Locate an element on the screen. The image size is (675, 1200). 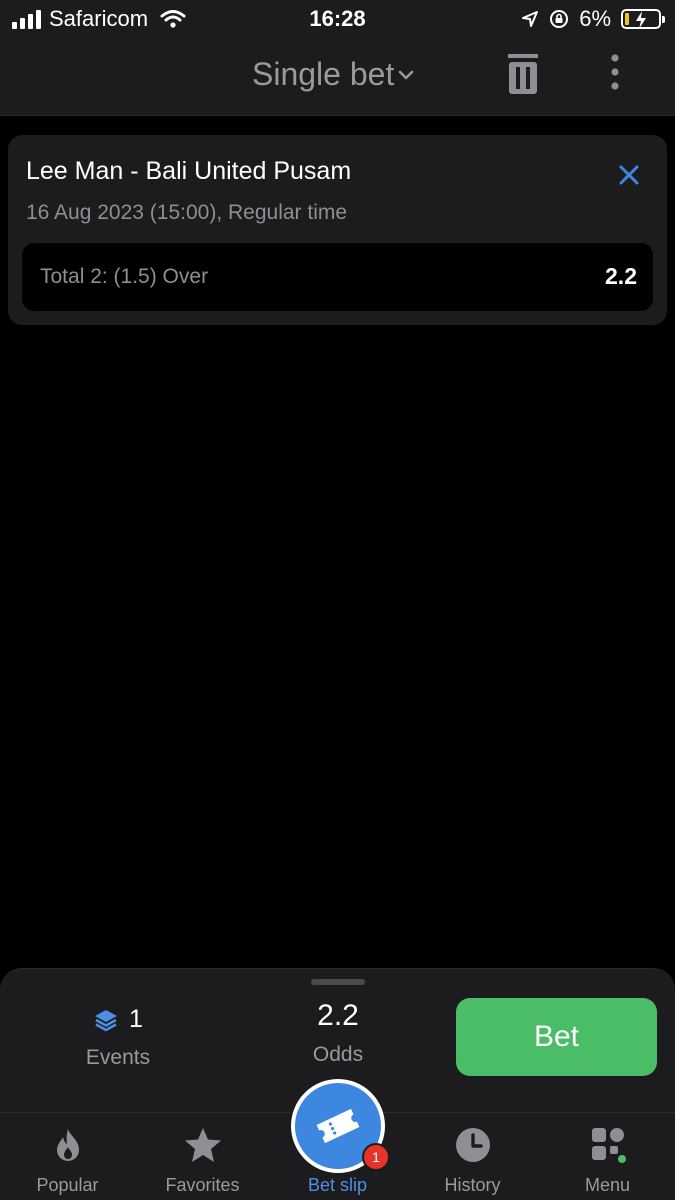
more-options-button is located at coordinates (624, 77).